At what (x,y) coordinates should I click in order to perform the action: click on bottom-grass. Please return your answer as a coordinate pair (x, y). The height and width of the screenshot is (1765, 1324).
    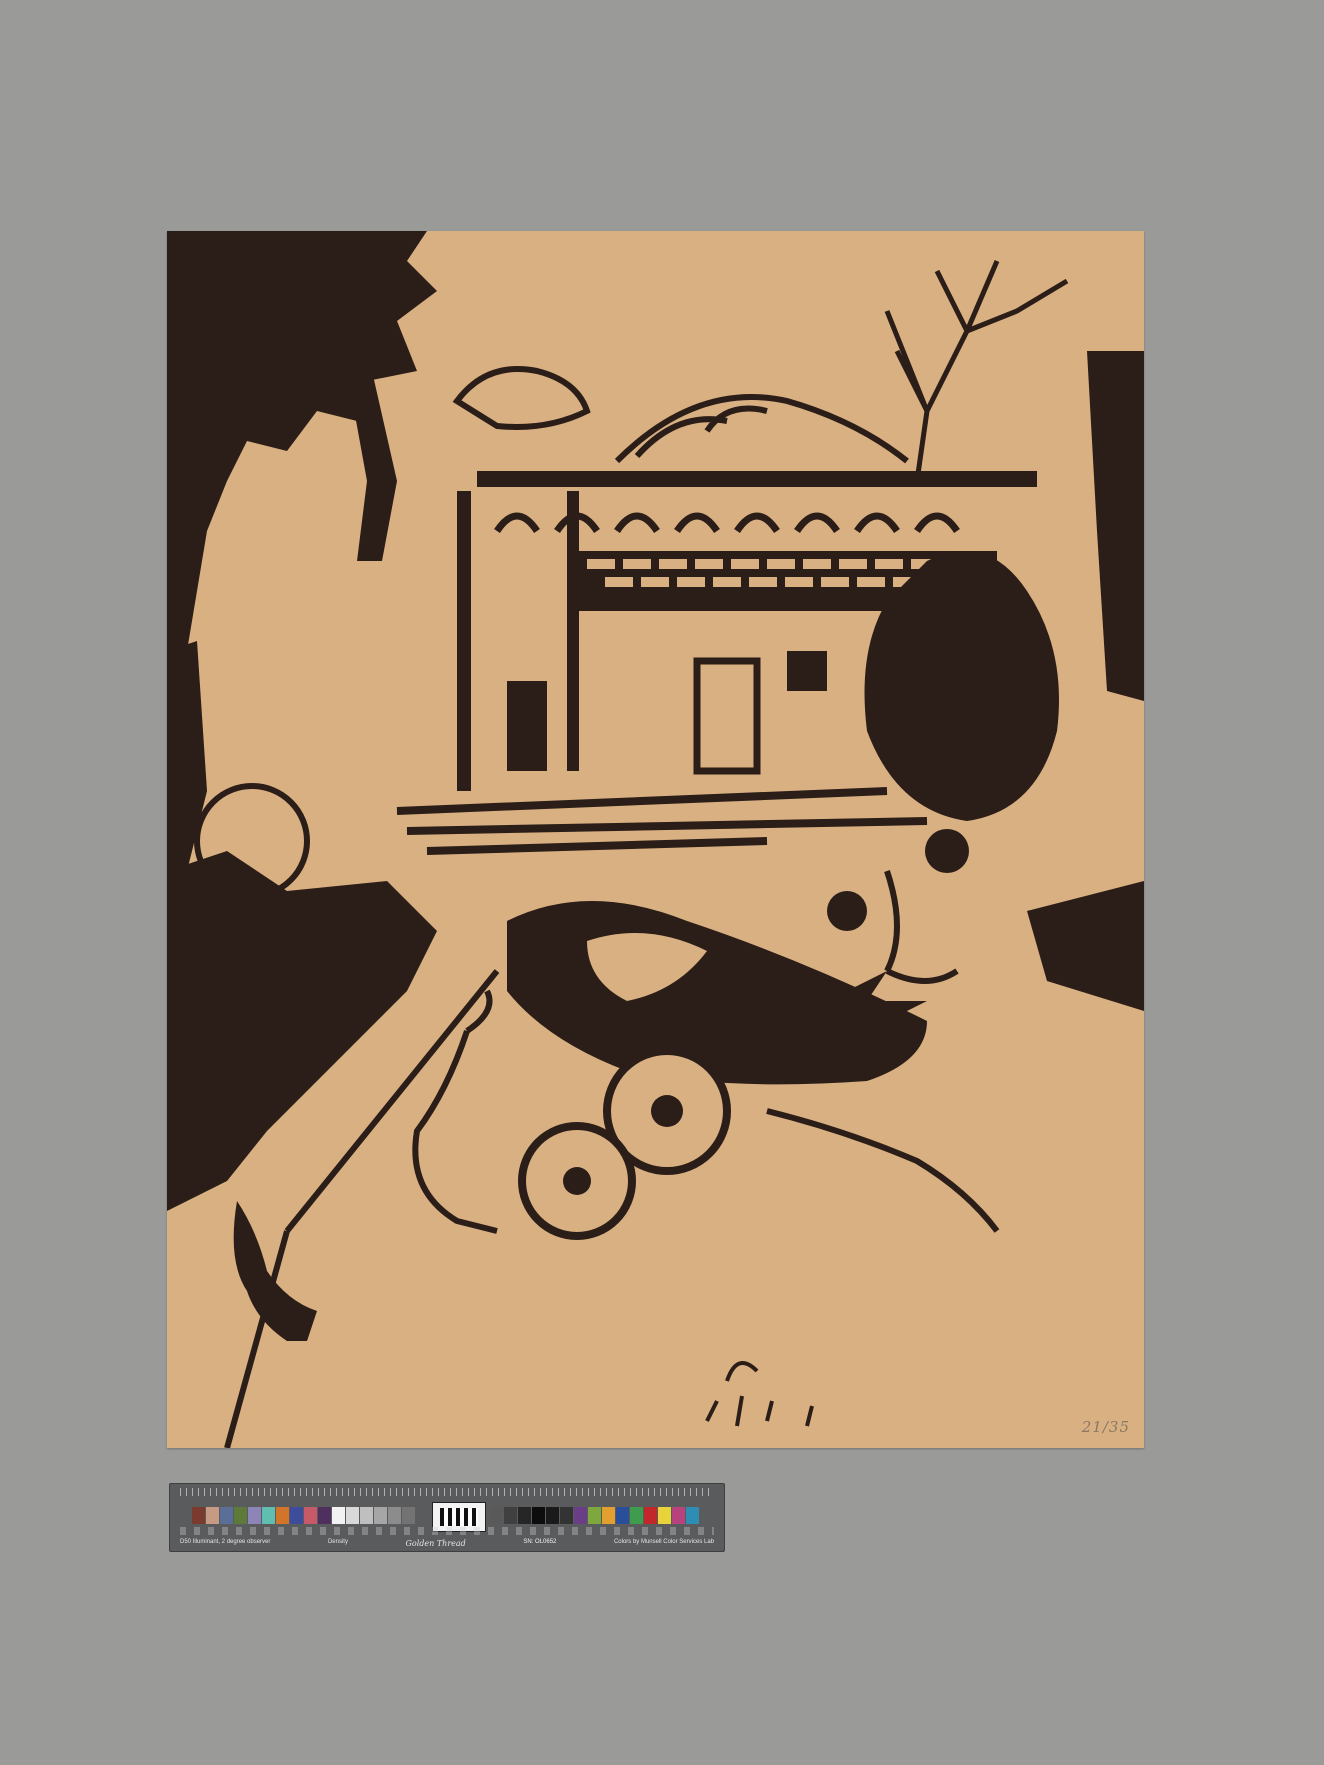
    Looking at the image, I should click on (759, 1394).